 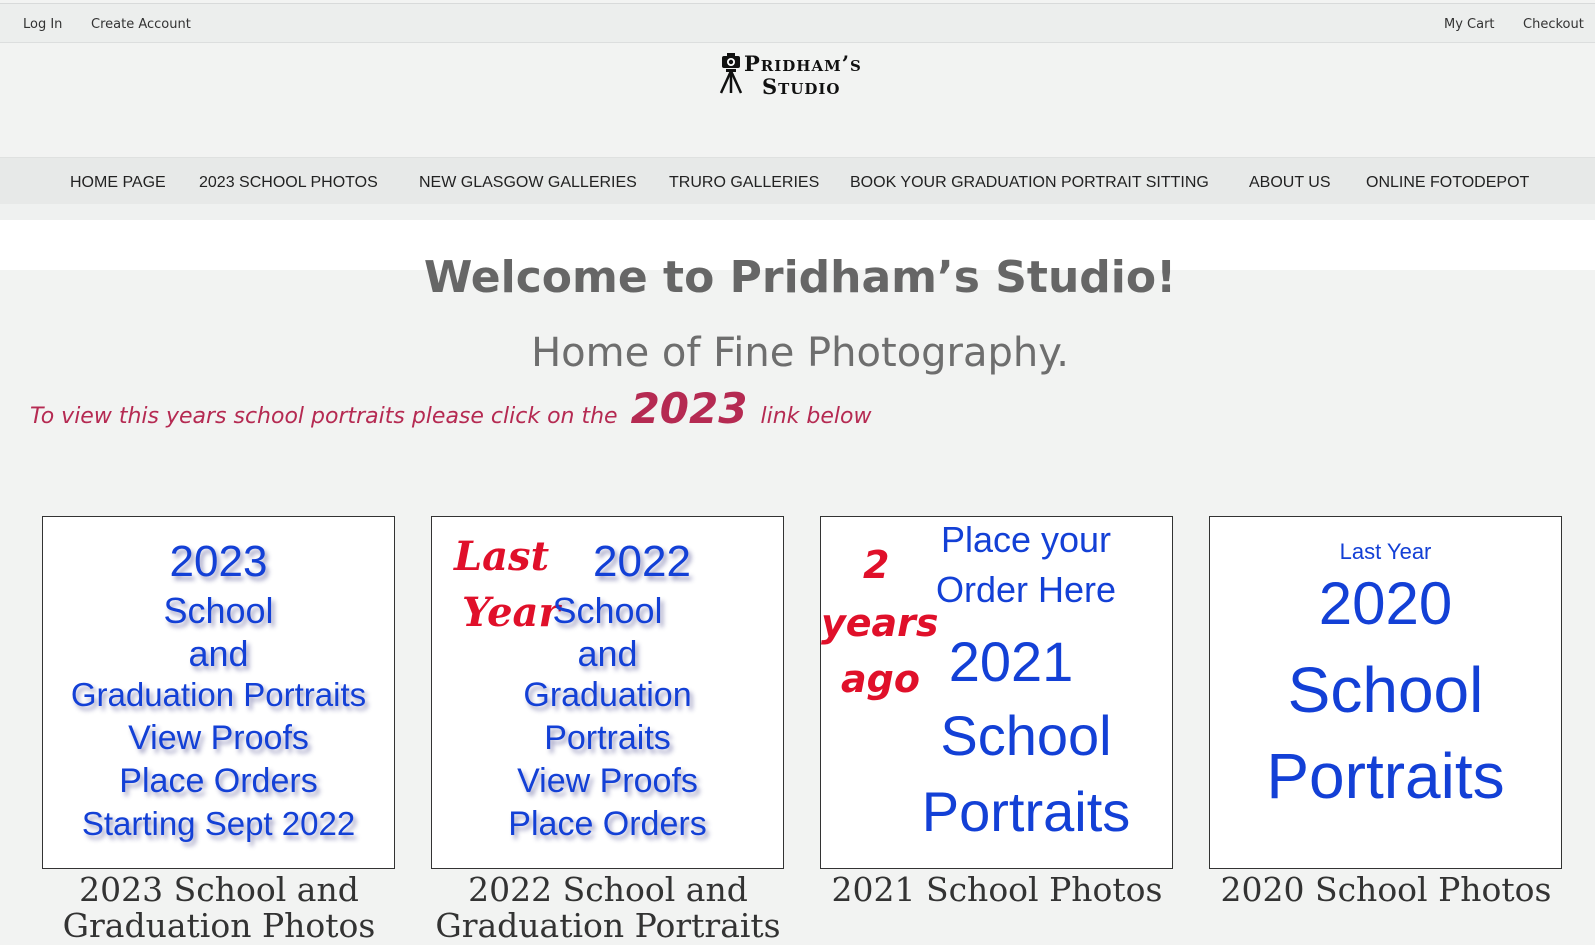 I want to click on my-cart-link: My Cart, so click(x=1469, y=24).